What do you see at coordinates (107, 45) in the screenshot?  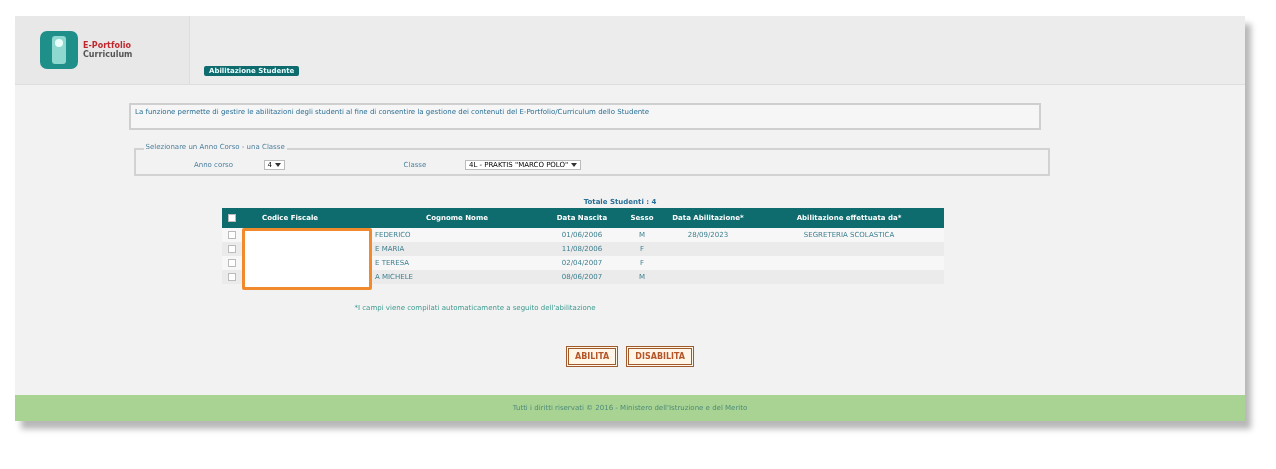 I see `logo-text: E-Portfolio` at bounding box center [107, 45].